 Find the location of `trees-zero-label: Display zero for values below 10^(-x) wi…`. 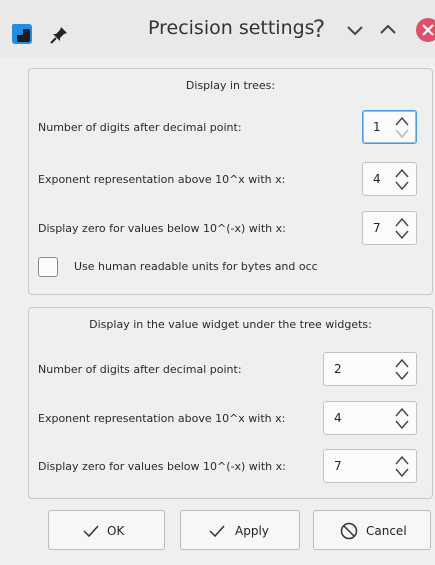

trees-zero-label: Display zero for values below 10^(-x) wi… is located at coordinates (162, 228).